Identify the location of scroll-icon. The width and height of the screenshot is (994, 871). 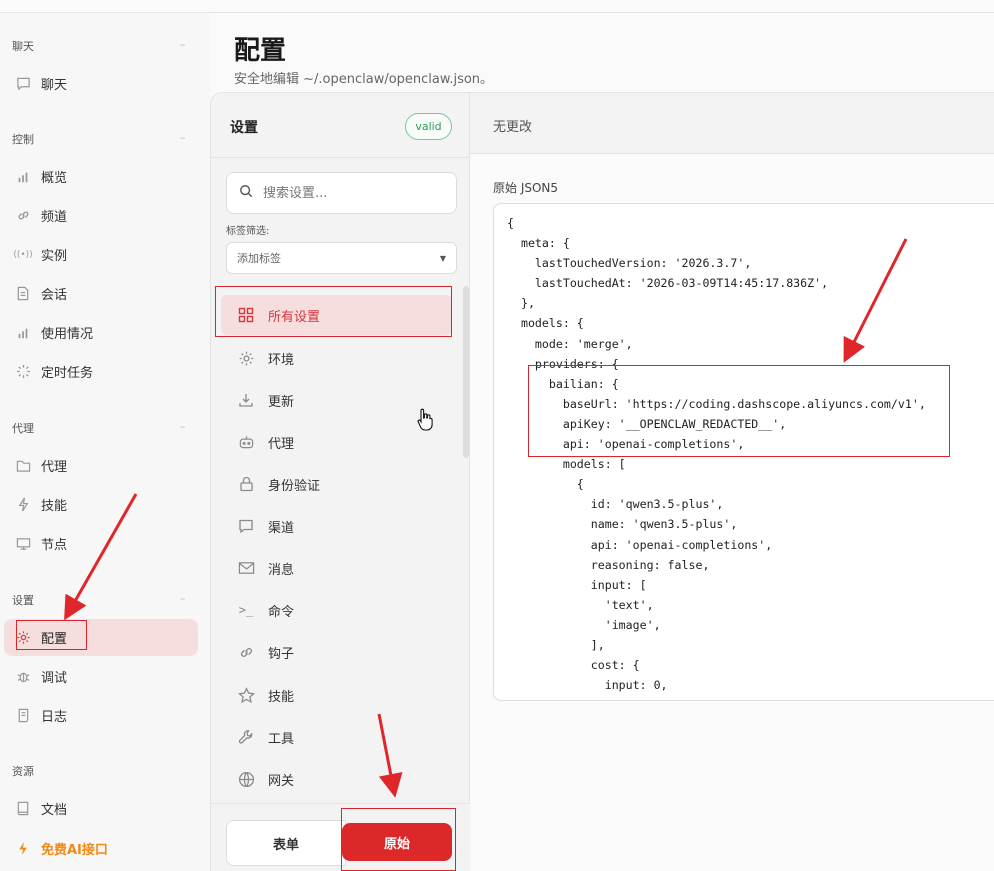
(23, 716).